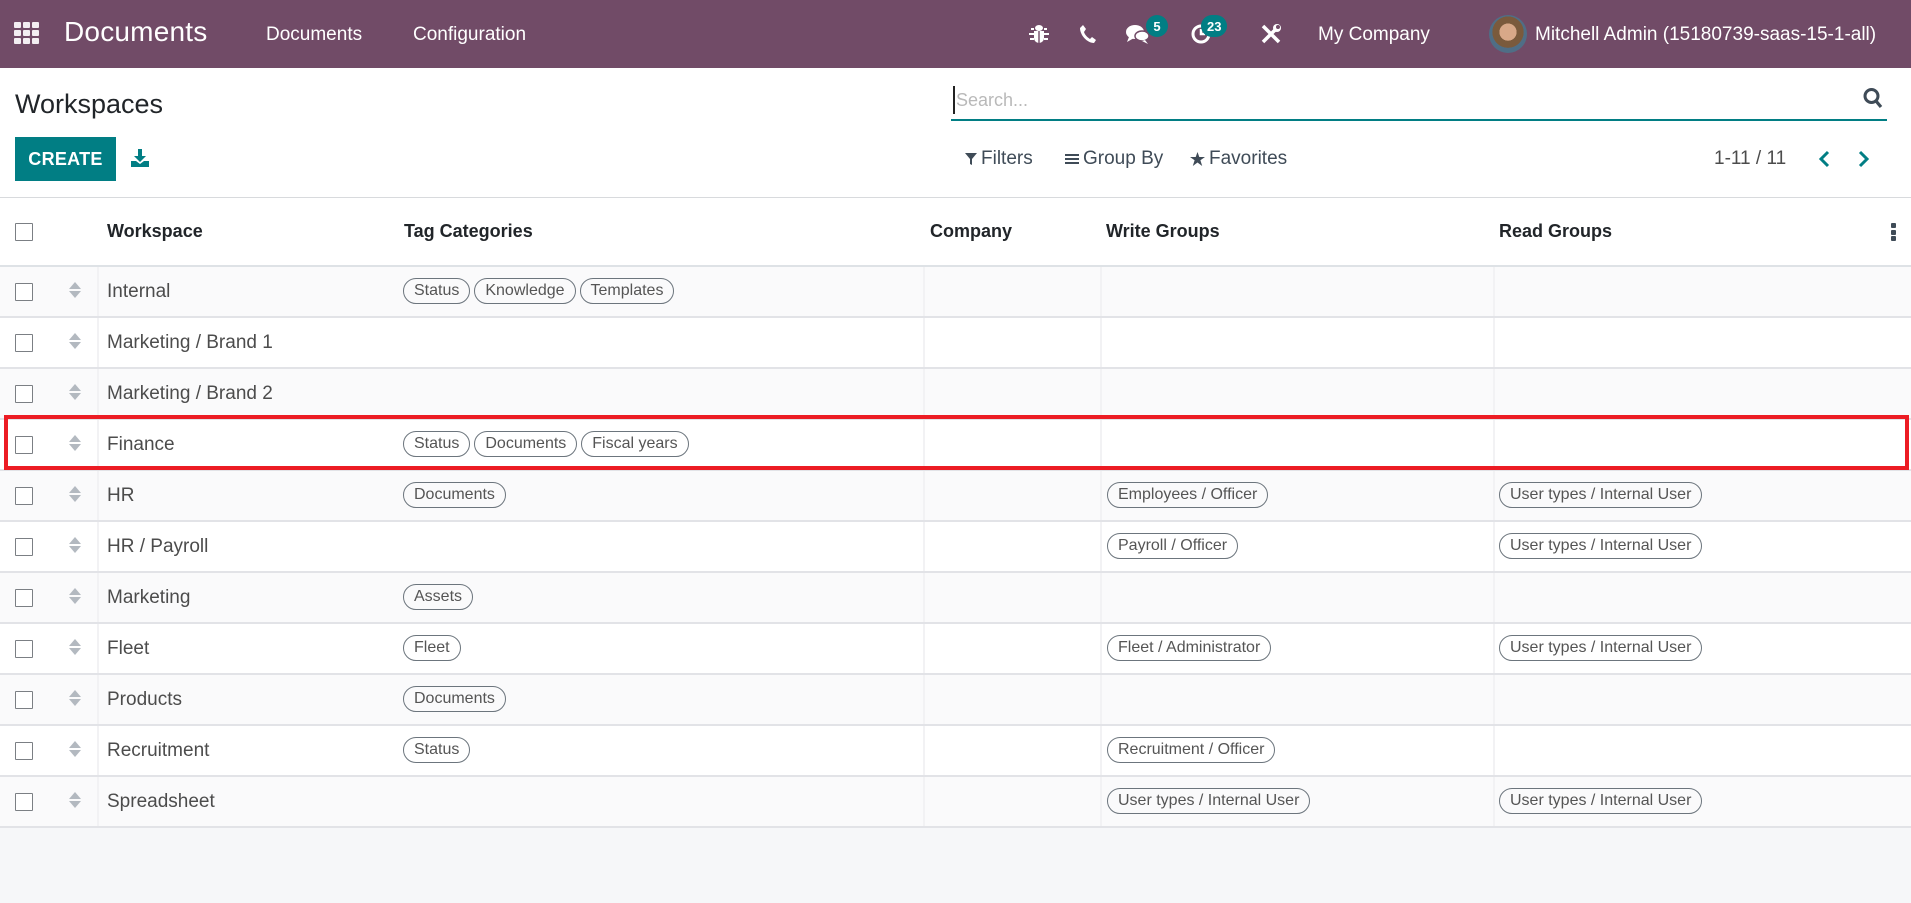 The image size is (1911, 903). What do you see at coordinates (1750, 159) in the screenshot?
I see `pager-value: 1-11 / 11` at bounding box center [1750, 159].